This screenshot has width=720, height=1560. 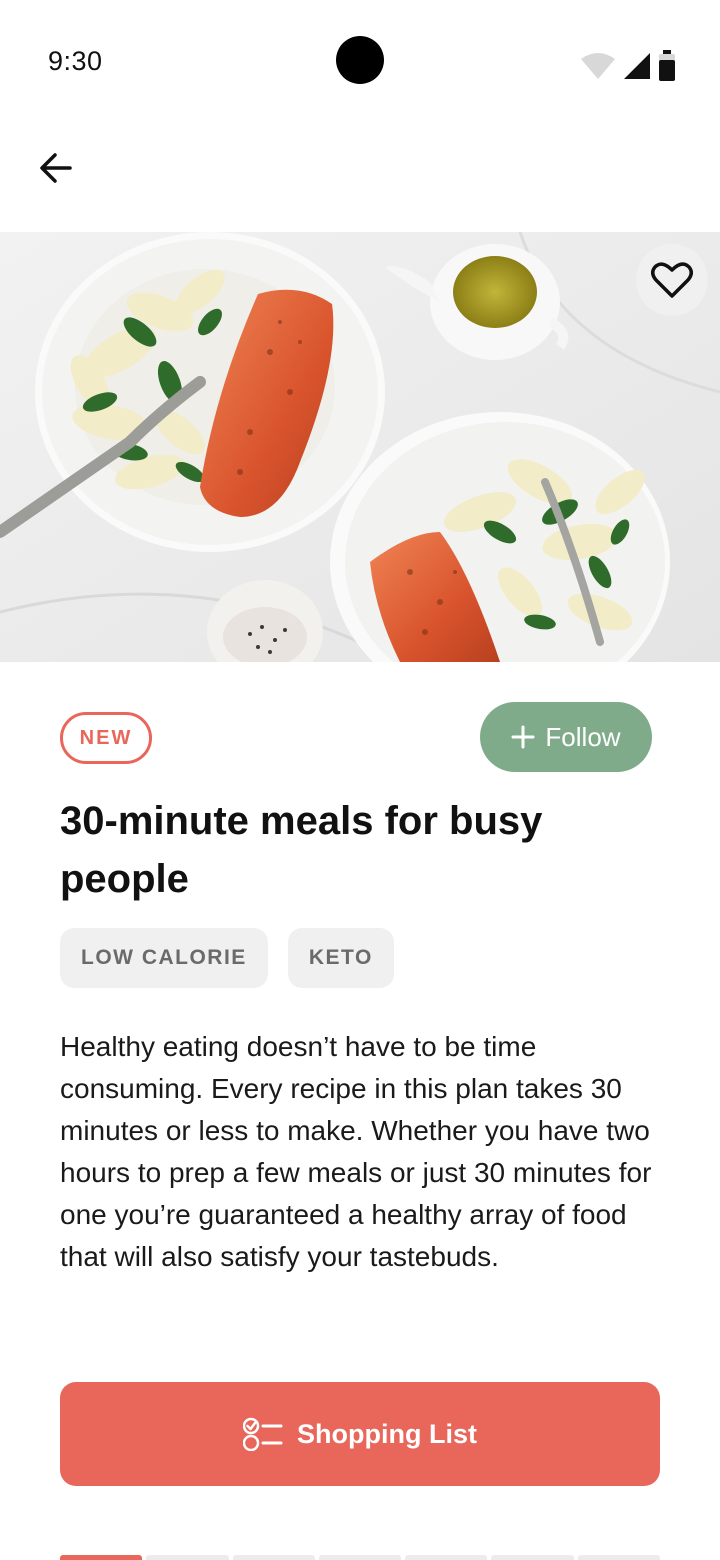 I want to click on follow-label: Follow, so click(x=583, y=736).